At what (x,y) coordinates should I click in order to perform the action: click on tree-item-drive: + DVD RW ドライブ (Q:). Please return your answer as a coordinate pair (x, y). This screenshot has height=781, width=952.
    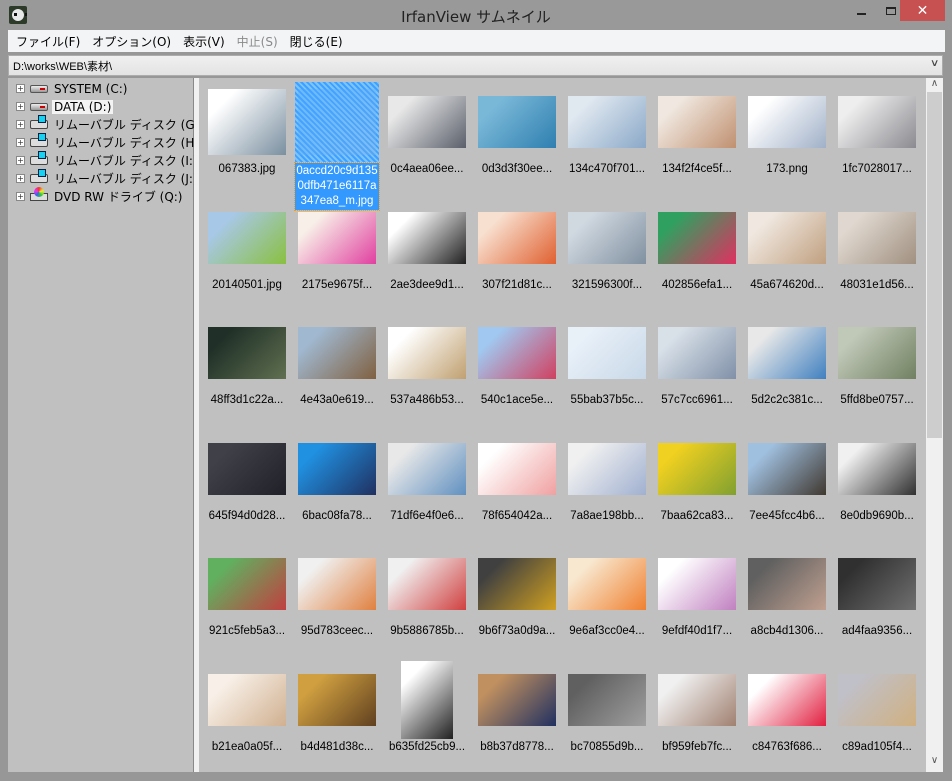
    Looking at the image, I should click on (100, 195).